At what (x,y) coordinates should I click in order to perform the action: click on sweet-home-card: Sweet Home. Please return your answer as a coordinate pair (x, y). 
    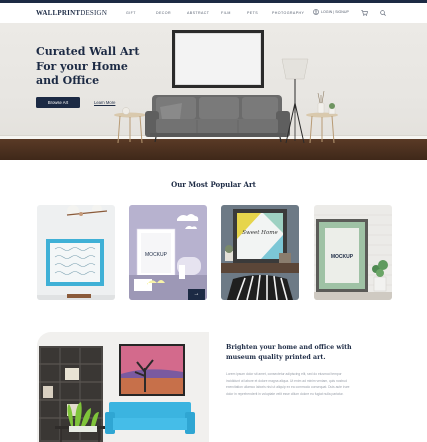
    Looking at the image, I should click on (260, 252).